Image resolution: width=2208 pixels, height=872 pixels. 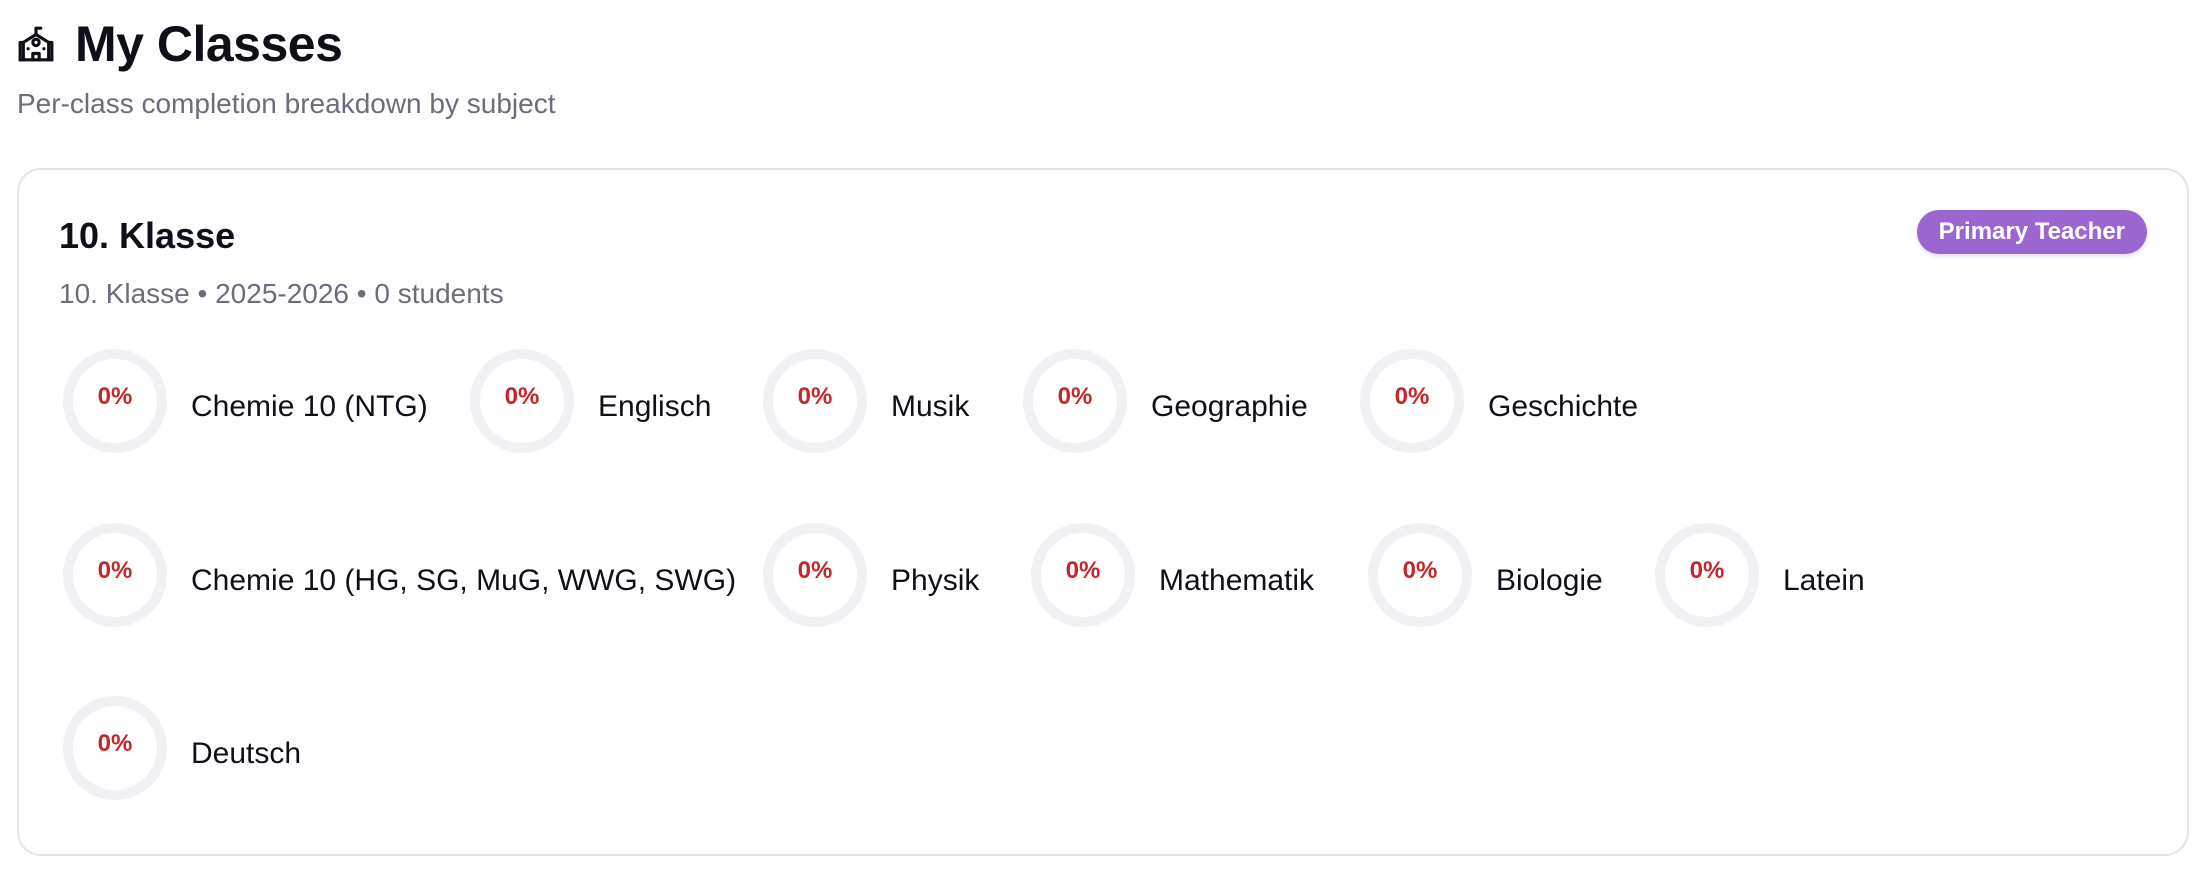 I want to click on subject-name: Biologie, so click(x=1549, y=580).